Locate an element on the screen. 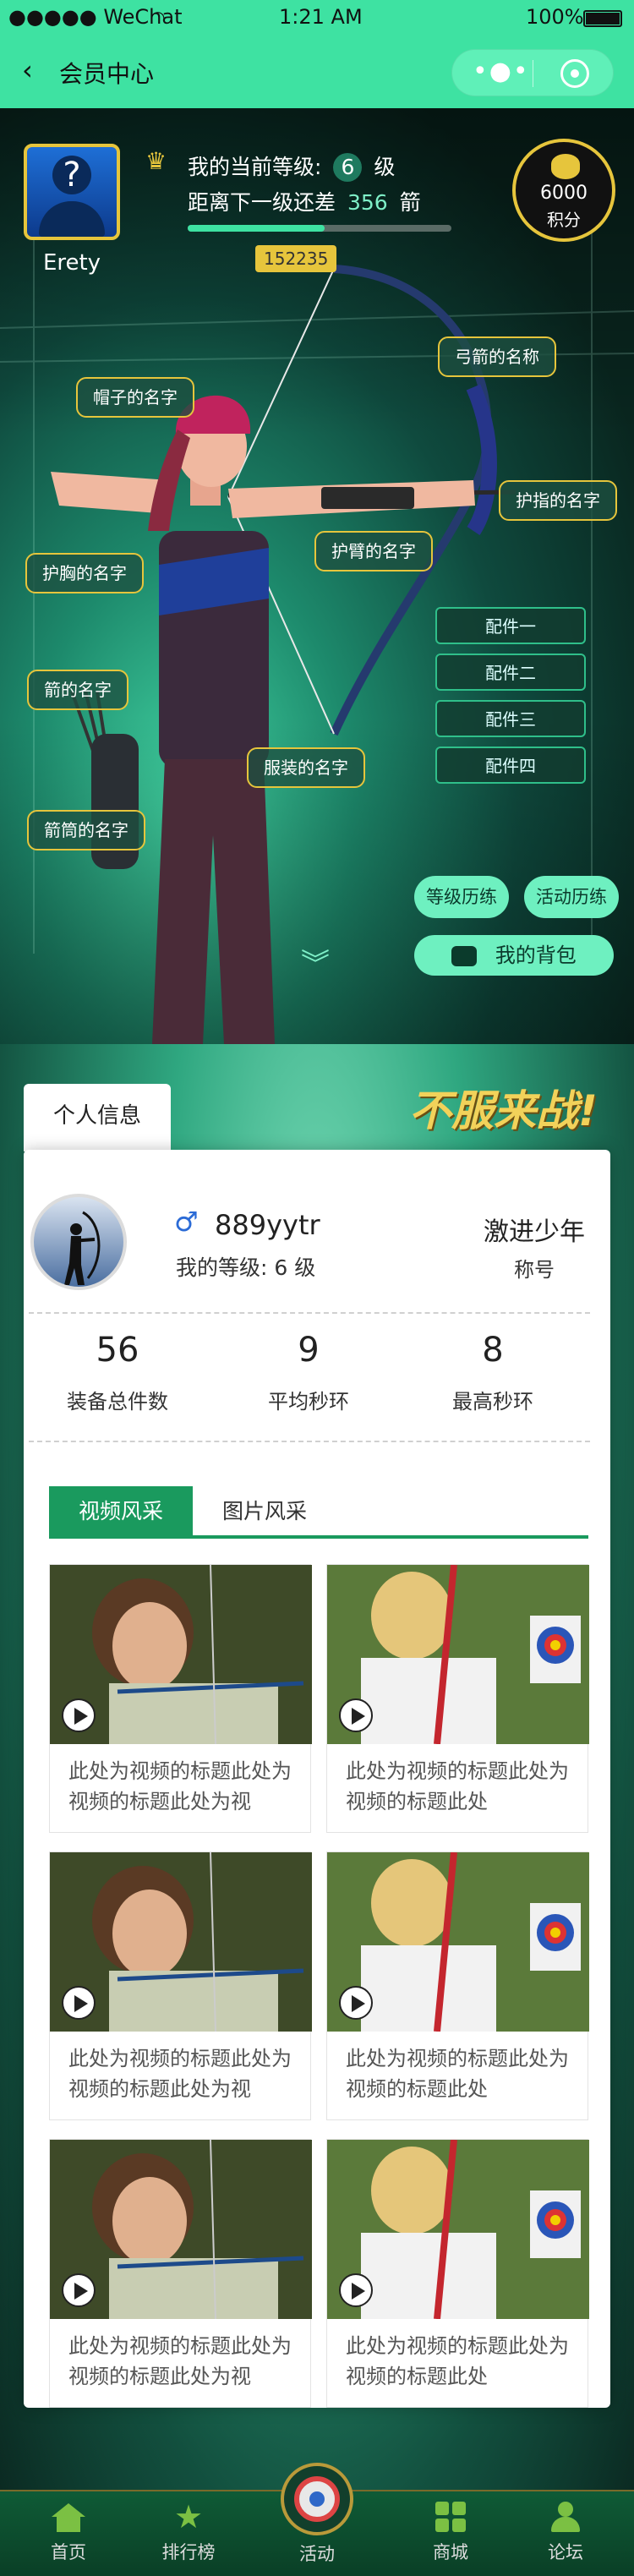 This screenshot has height=2576, width=634. accessory-4: 配件四 is located at coordinates (510, 765).